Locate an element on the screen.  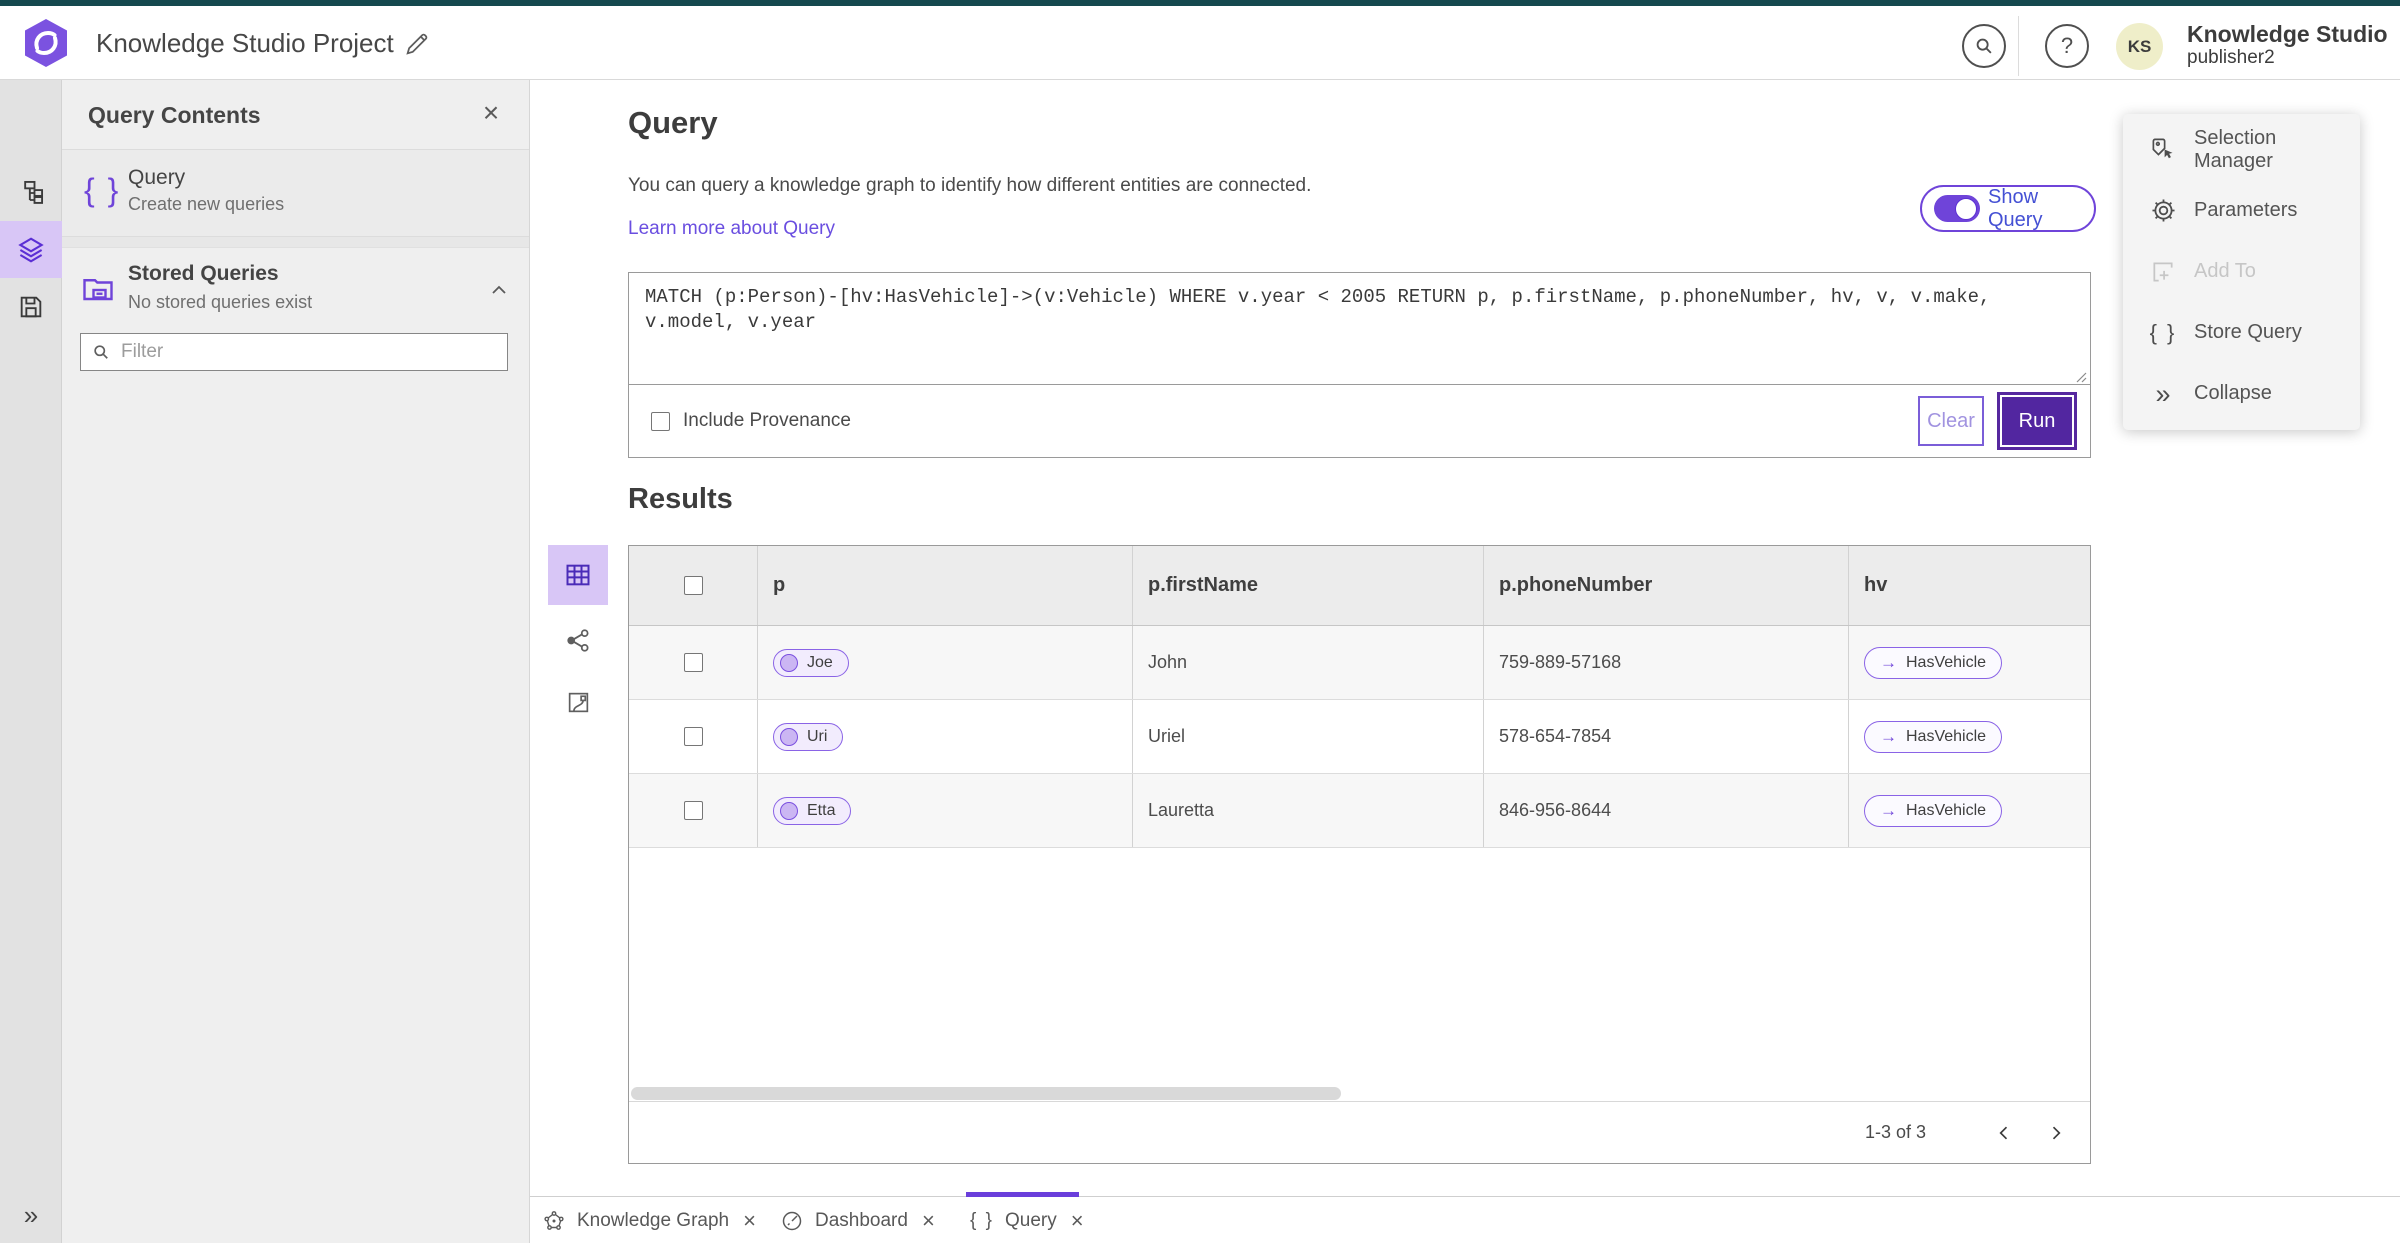
query-item-subtitle: Create new queries is located at coordinates (206, 204).